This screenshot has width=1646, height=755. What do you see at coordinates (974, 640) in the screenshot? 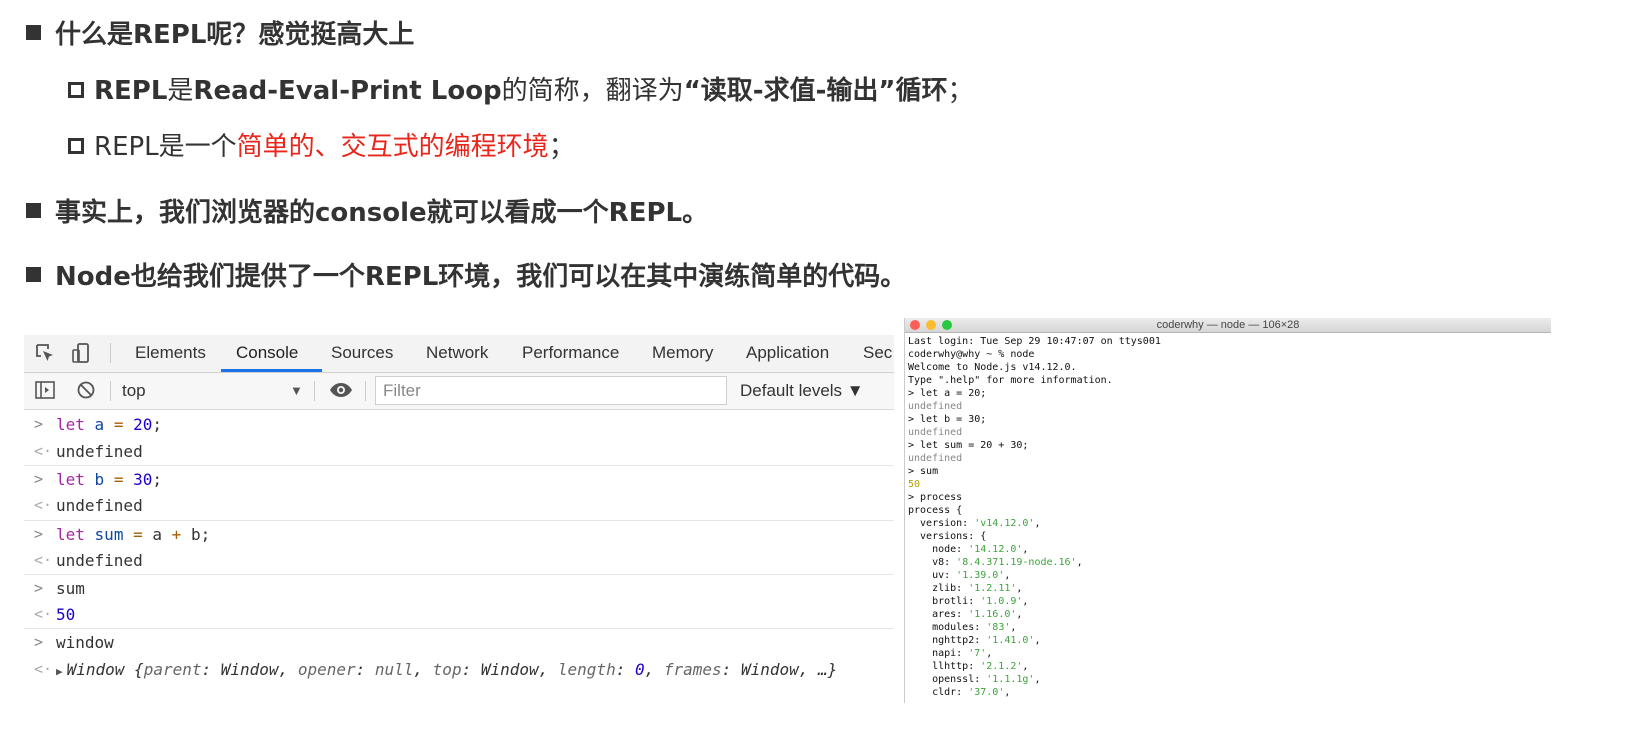
I see `terminal-line: nghttp2: '1.41.0',` at bounding box center [974, 640].